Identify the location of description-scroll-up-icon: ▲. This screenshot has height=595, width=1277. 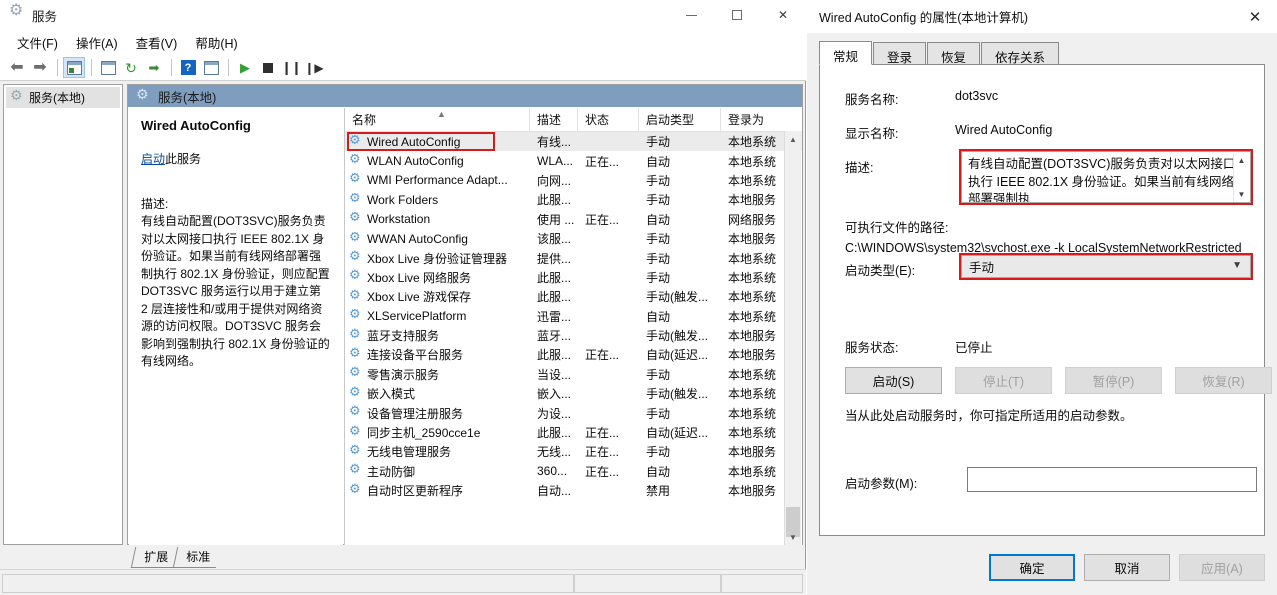
(1241, 161).